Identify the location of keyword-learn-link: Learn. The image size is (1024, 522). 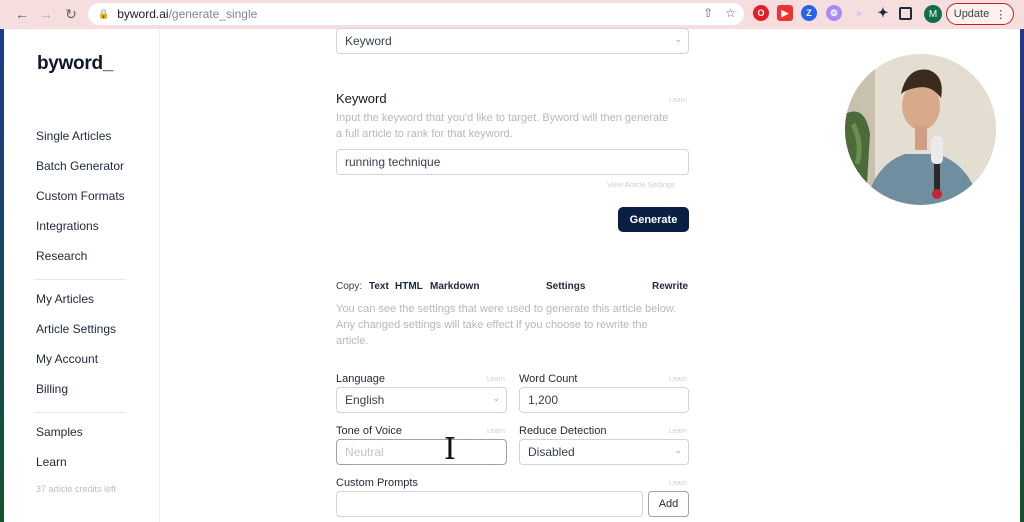
(678, 100).